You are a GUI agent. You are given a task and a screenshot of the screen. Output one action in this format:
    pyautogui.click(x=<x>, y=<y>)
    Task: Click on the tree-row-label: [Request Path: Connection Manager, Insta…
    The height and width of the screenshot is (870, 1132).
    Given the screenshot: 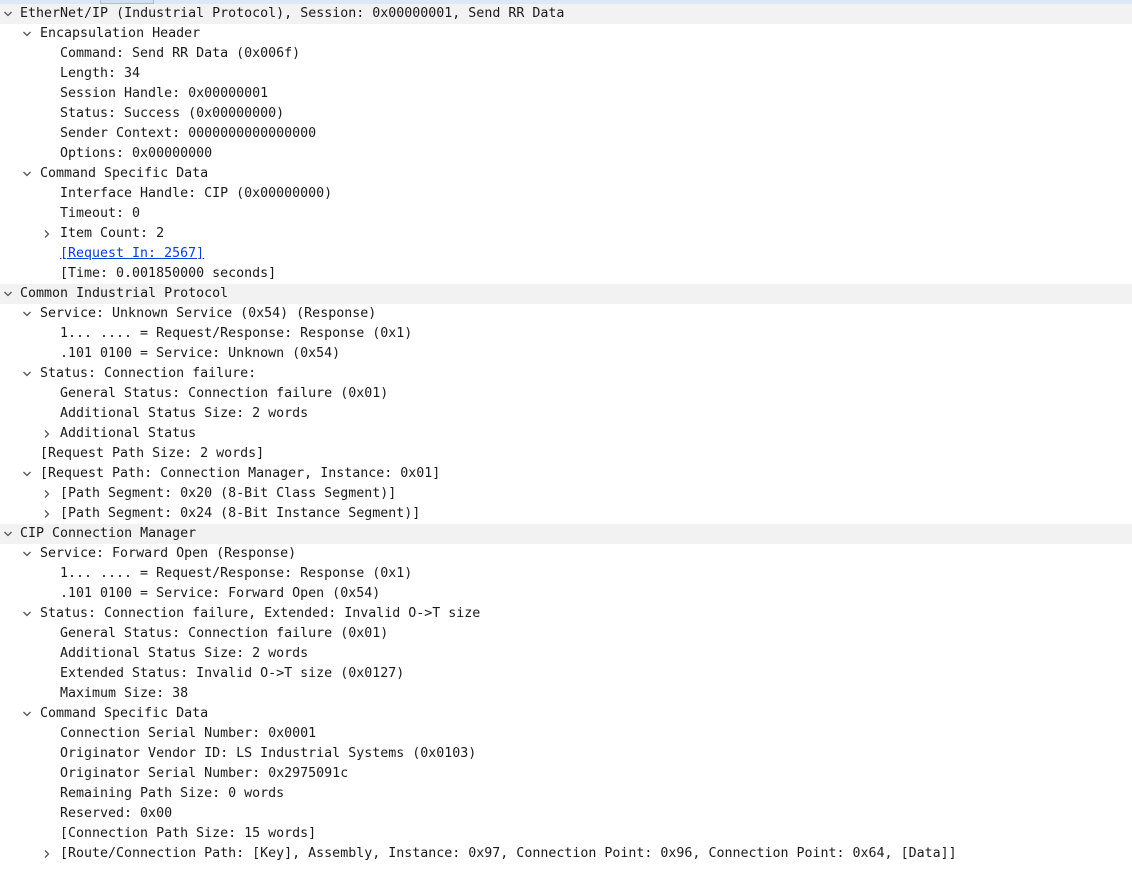 What is the action you would take?
    pyautogui.click(x=240, y=473)
    